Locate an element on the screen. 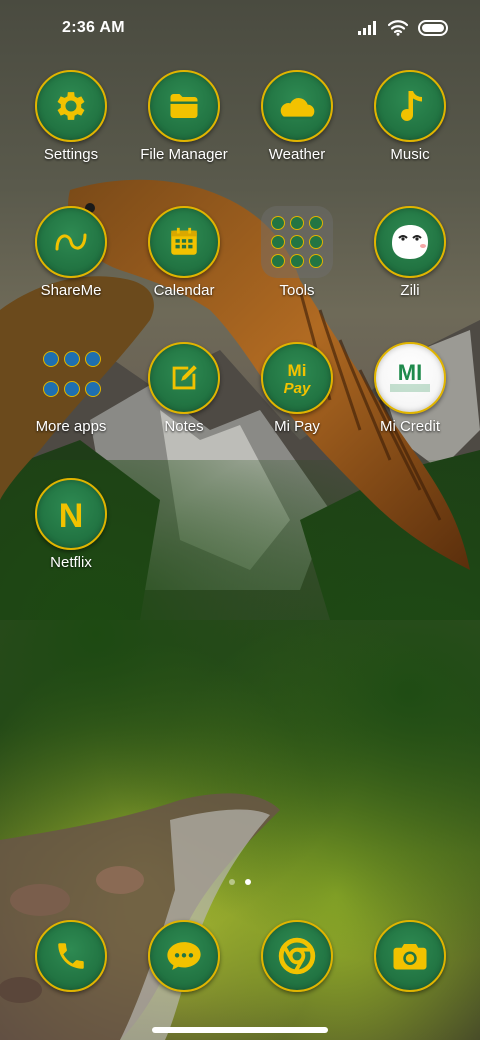 This screenshot has height=1040, width=480. camera-icon is located at coordinates (410, 956).